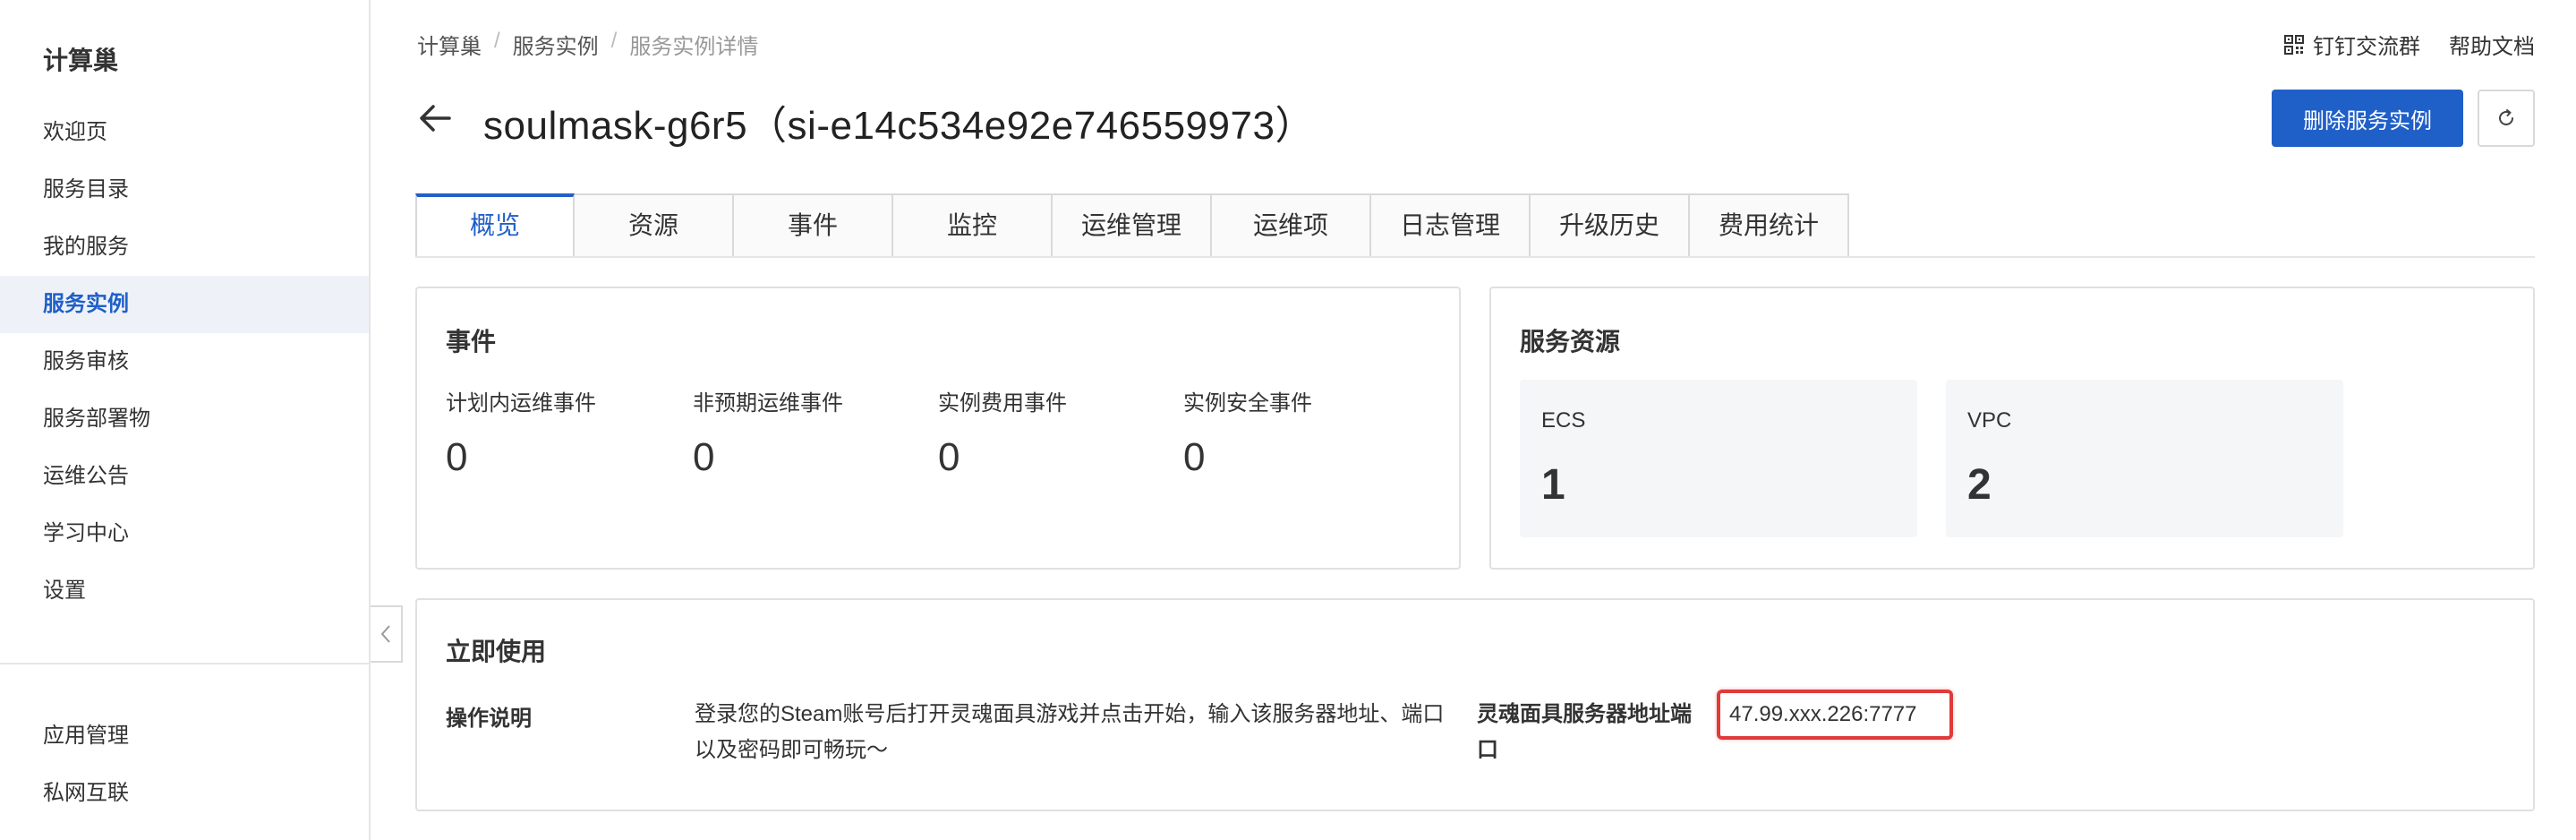 The height and width of the screenshot is (840, 2576). Describe the element at coordinates (938, 428) in the screenshot. I see `events-card` at that location.